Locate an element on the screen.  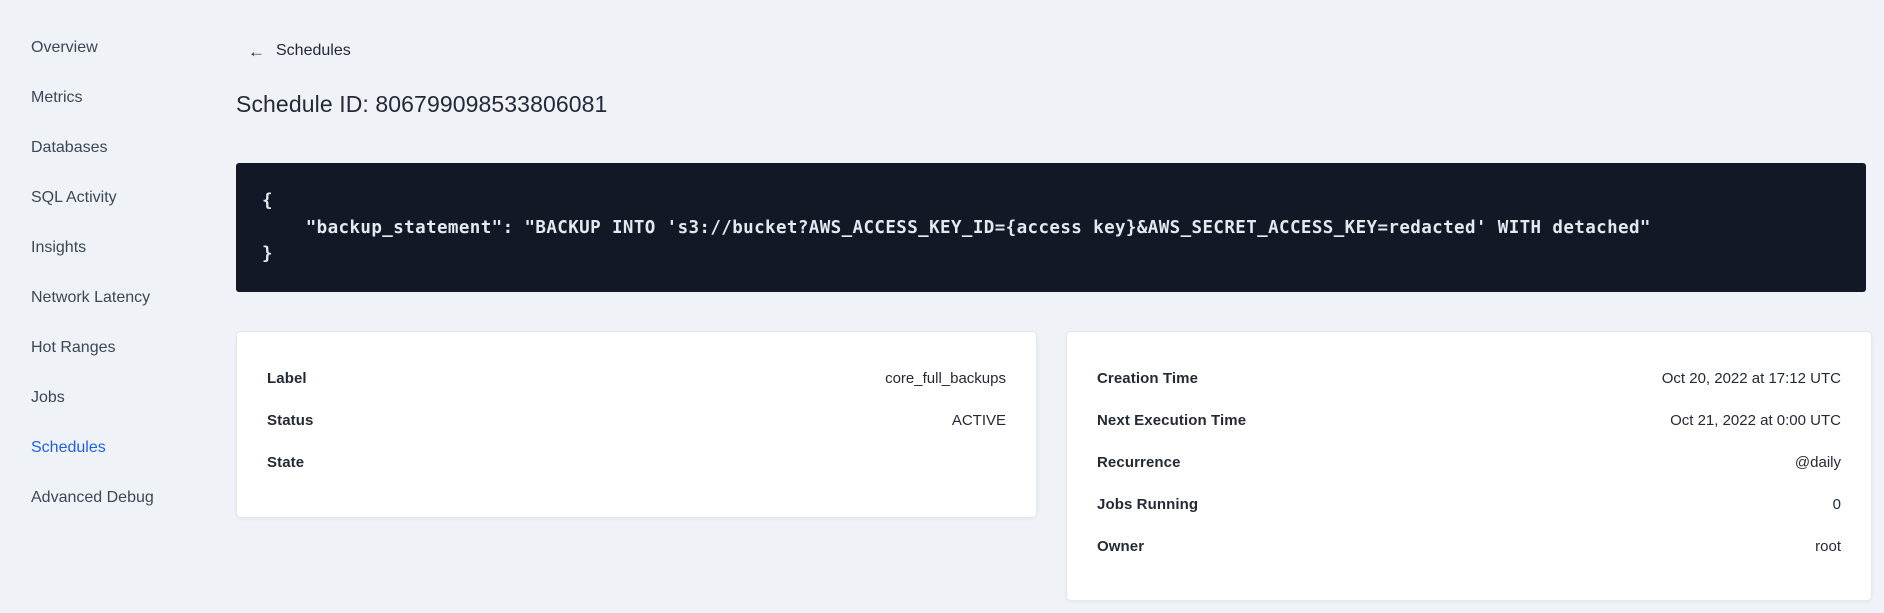
detail-row-creation-time: Creation Time Oct 20, 2022 at 17:12 UTC is located at coordinates (1469, 378).